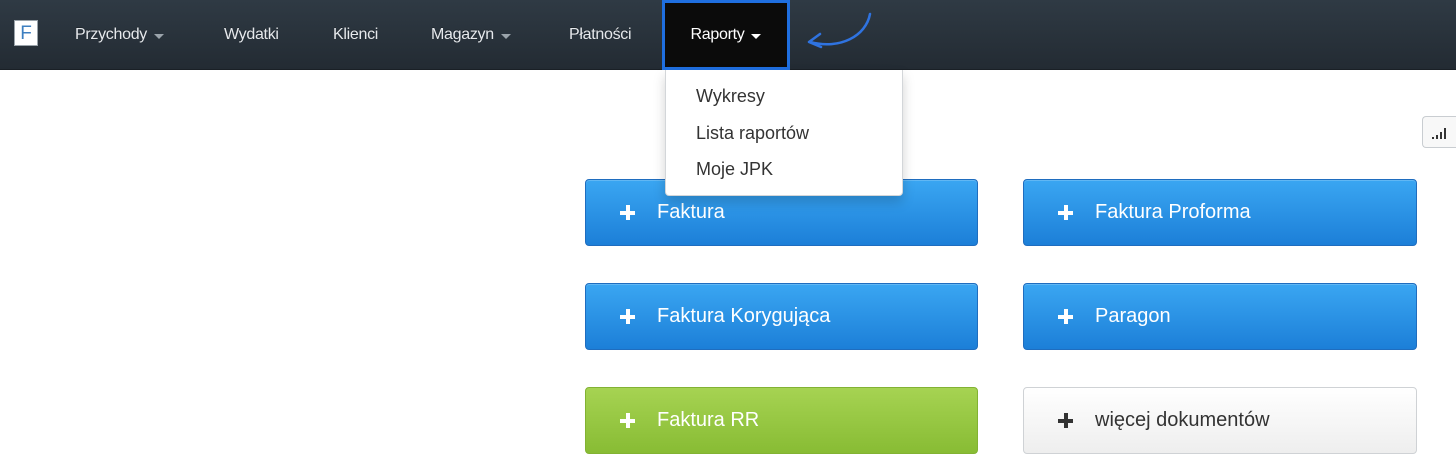  Describe the element at coordinates (784, 96) in the screenshot. I see `menu-item-wykresy: Wykresy` at that location.